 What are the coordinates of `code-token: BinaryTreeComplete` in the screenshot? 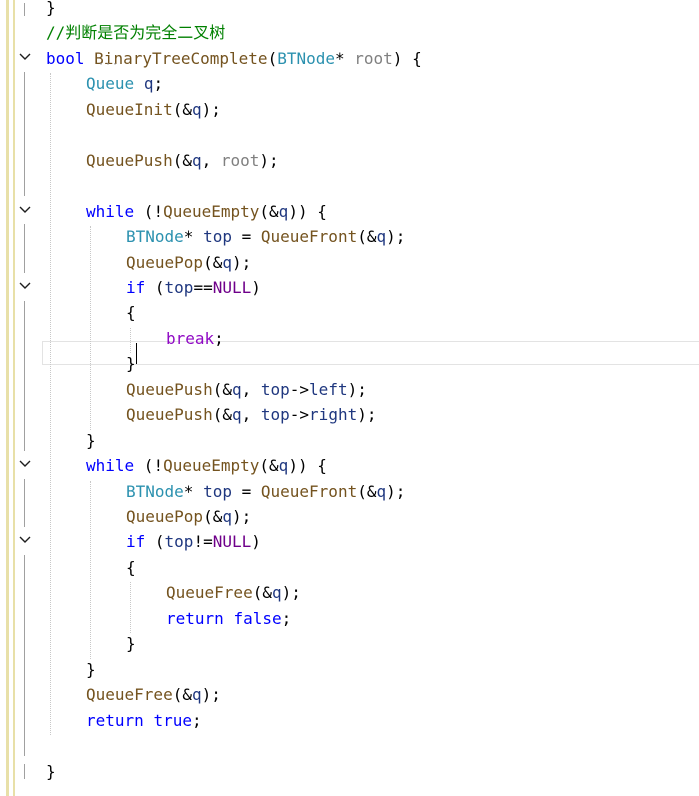 It's located at (181, 58).